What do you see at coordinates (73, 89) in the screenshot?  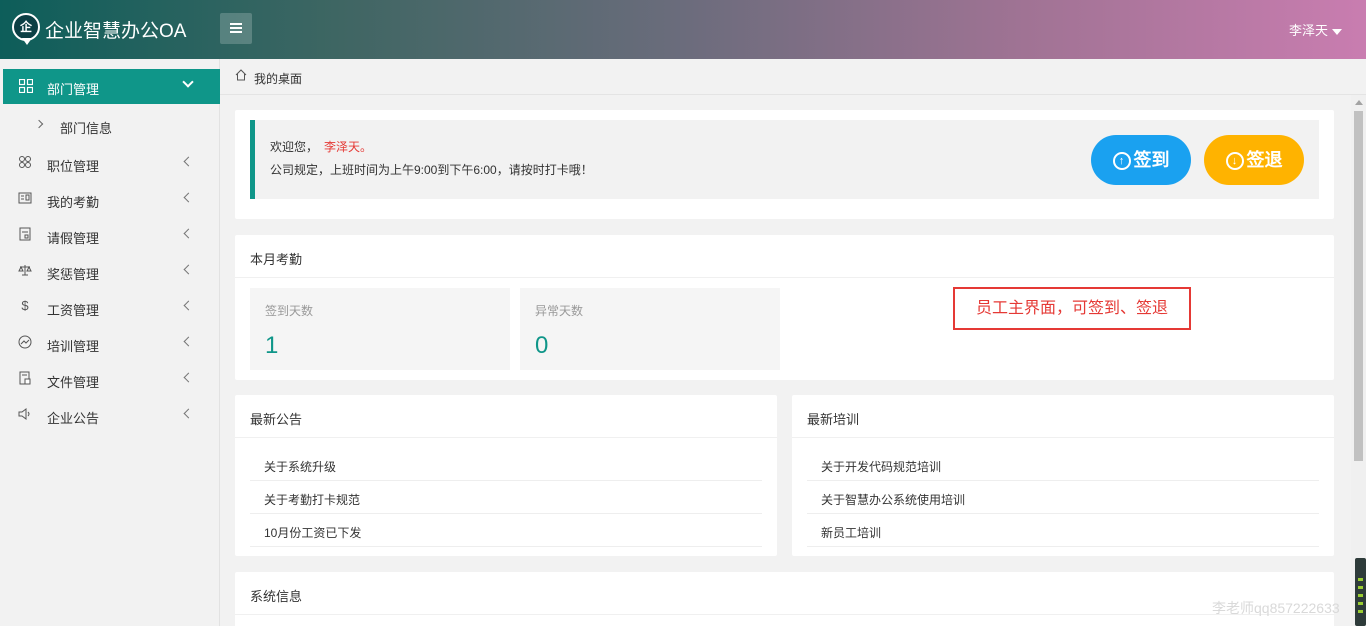 I see `sidebar-item-label: 部门管理` at bounding box center [73, 89].